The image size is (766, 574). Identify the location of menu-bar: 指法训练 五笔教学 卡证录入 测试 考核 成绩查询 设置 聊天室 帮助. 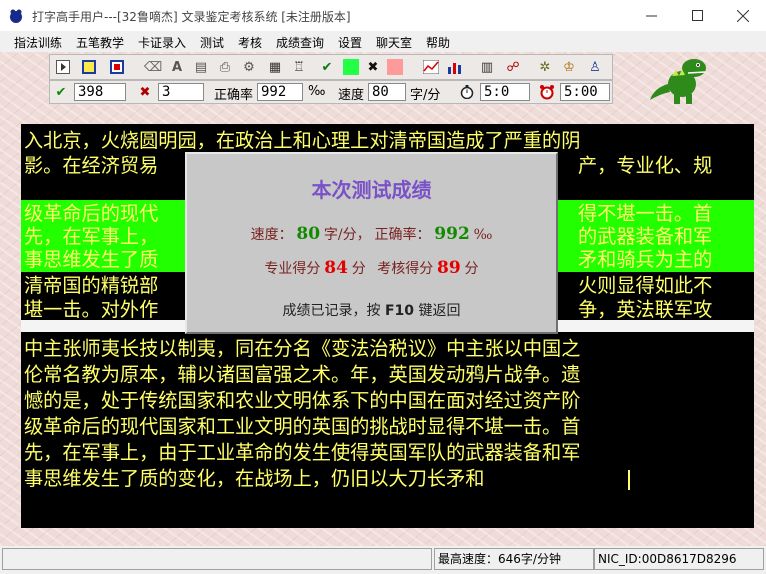
(383, 41).